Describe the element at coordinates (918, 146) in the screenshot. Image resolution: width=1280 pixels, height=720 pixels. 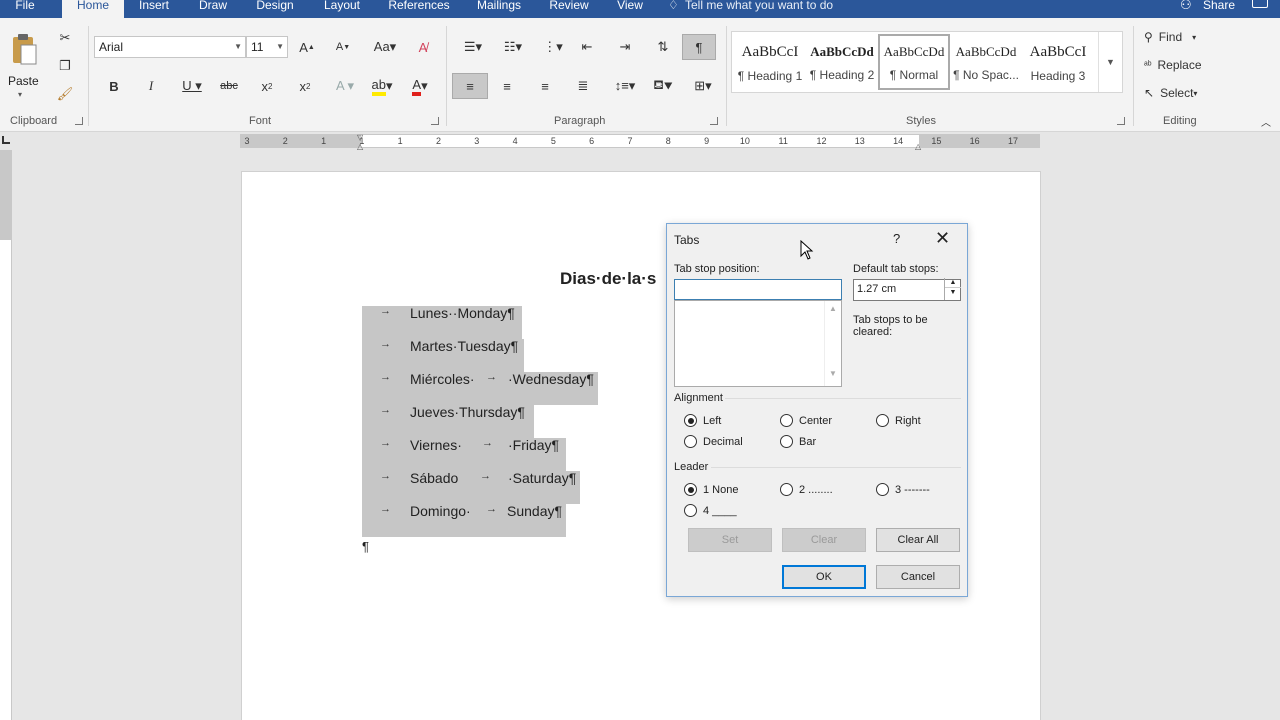
I see `right-indent-marker: △` at that location.